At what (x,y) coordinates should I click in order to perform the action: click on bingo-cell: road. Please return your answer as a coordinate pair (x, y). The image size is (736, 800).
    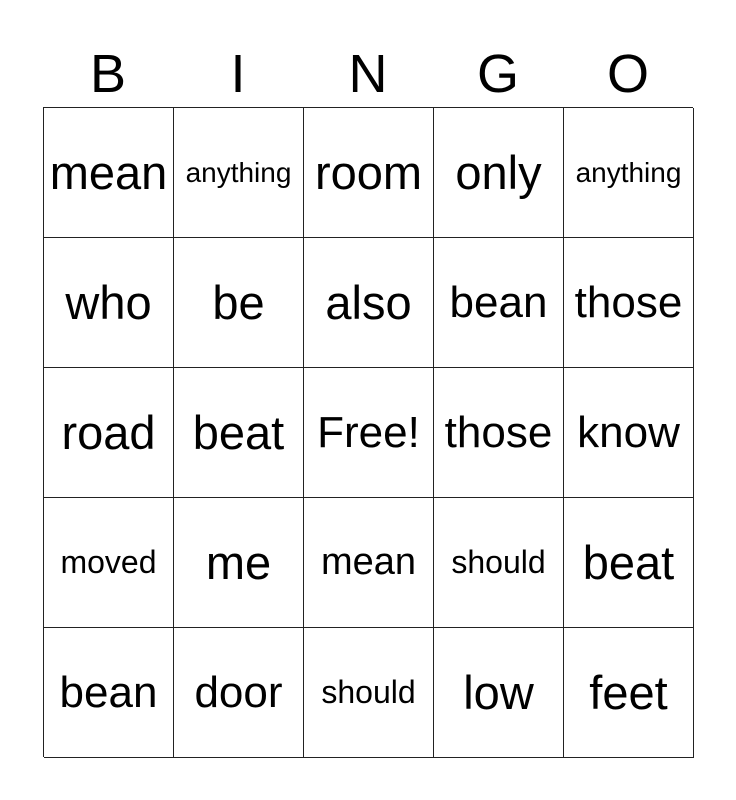
    Looking at the image, I should click on (109, 433).